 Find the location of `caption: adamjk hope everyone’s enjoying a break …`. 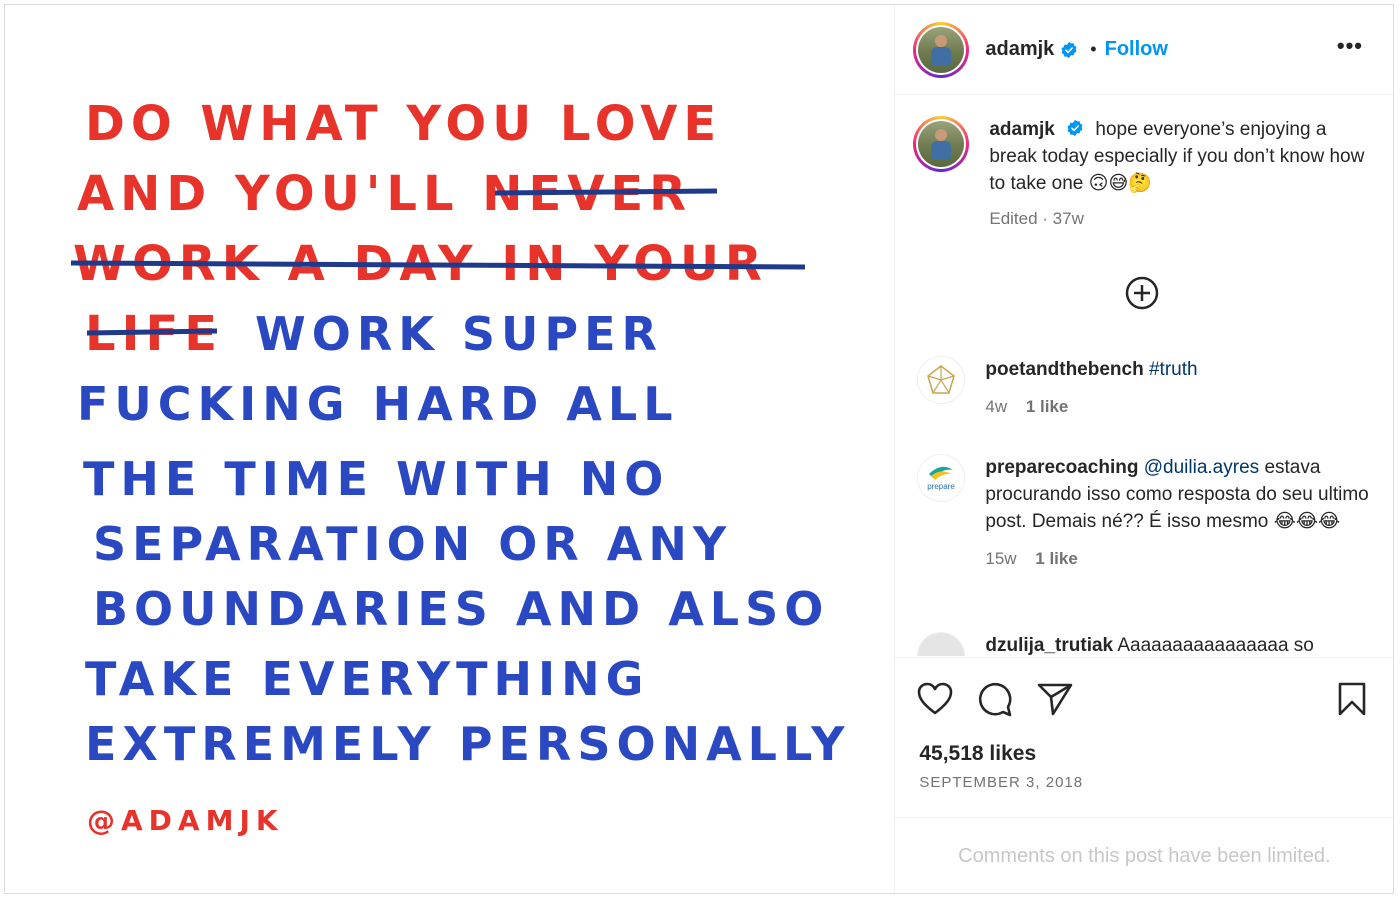

caption: adamjk hope everyone’s enjoying a break … is located at coordinates (1143, 174).